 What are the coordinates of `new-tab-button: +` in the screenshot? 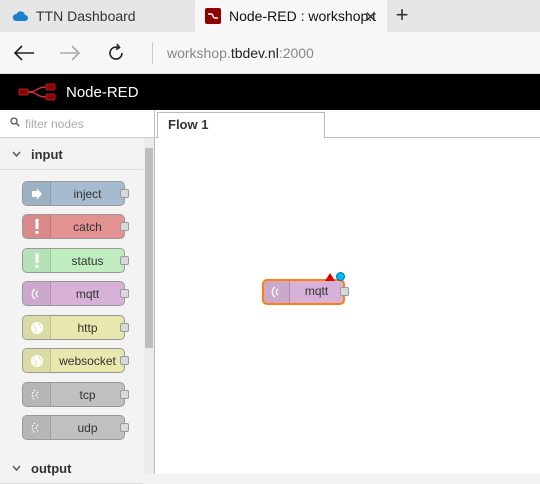 It's located at (402, 16).